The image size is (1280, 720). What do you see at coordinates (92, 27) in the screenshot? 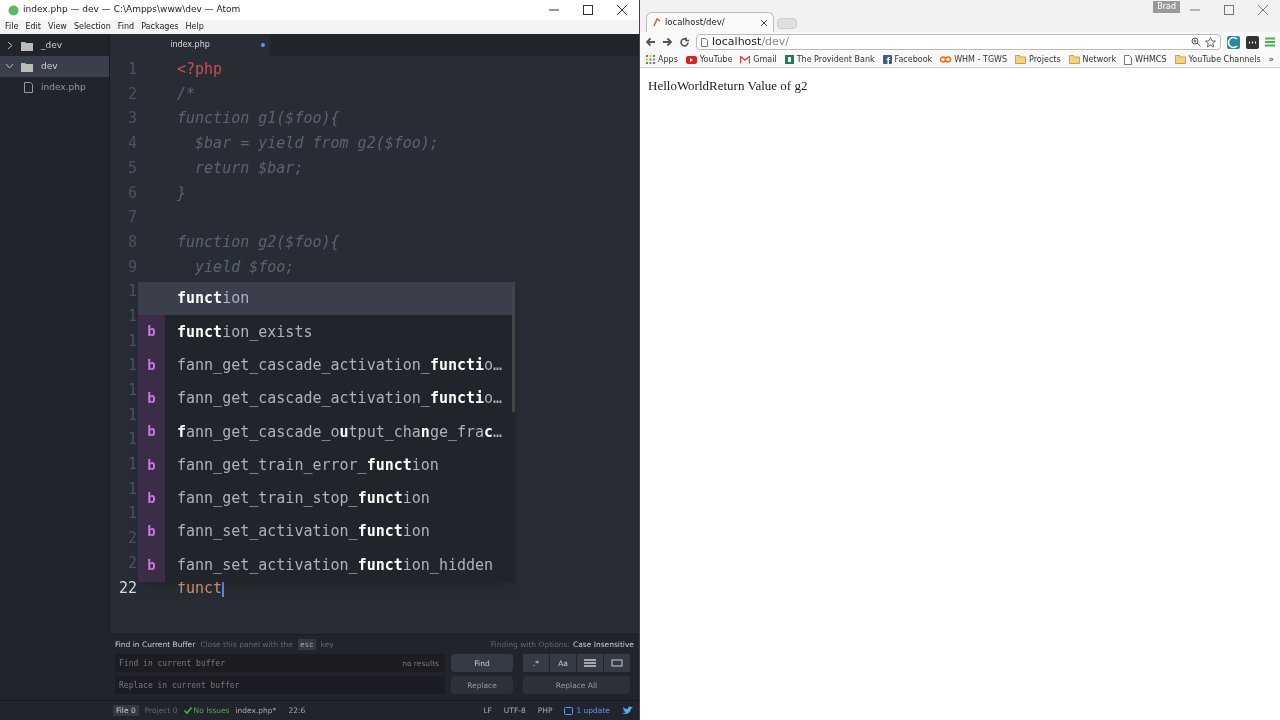
I see `menu-item: Selection` at bounding box center [92, 27].